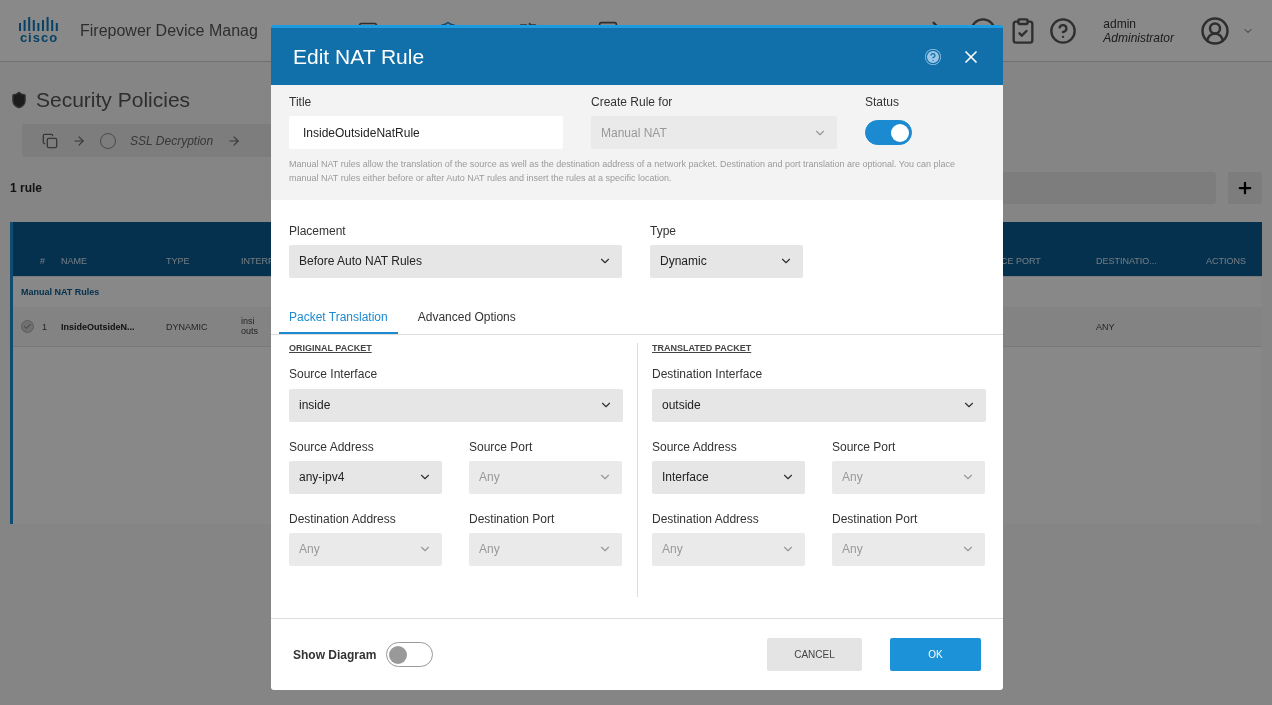  What do you see at coordinates (456, 405) in the screenshot?
I see `select-field: inside` at bounding box center [456, 405].